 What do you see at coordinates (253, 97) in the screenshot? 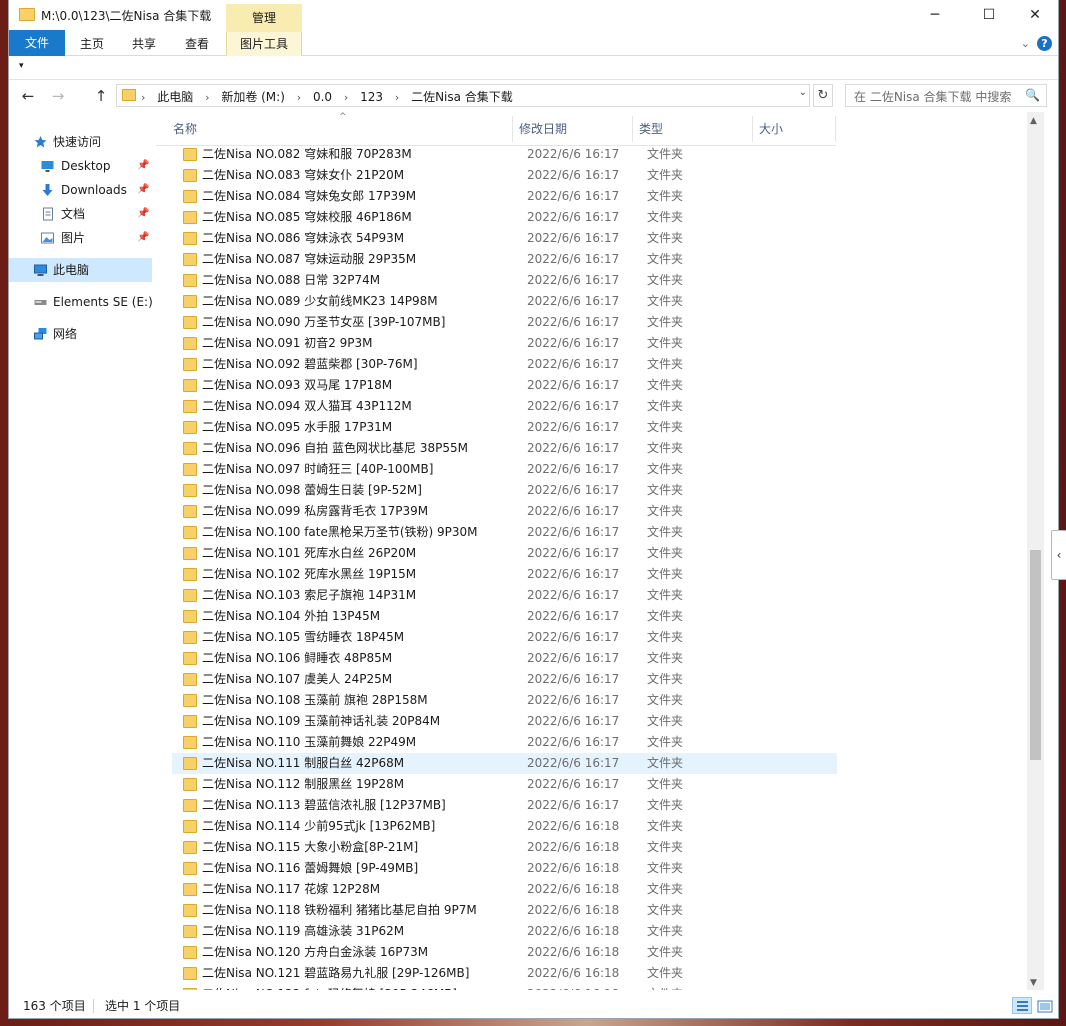
I see `breadcrumb-drive: 新加卷 (M:)` at bounding box center [253, 97].